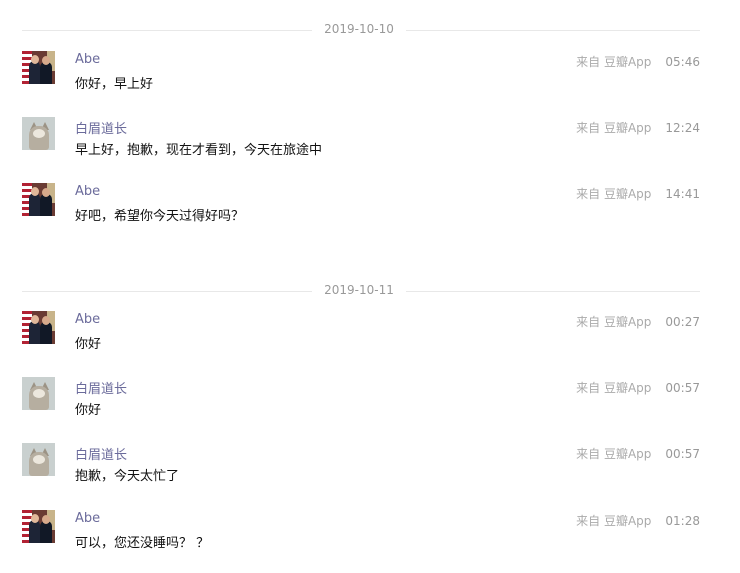 The width and height of the screenshot is (740, 573). Describe the element at coordinates (361, 81) in the screenshot. I see `message-item: Abe 你好，早上好 来自 豆瓣App 05:46` at that location.